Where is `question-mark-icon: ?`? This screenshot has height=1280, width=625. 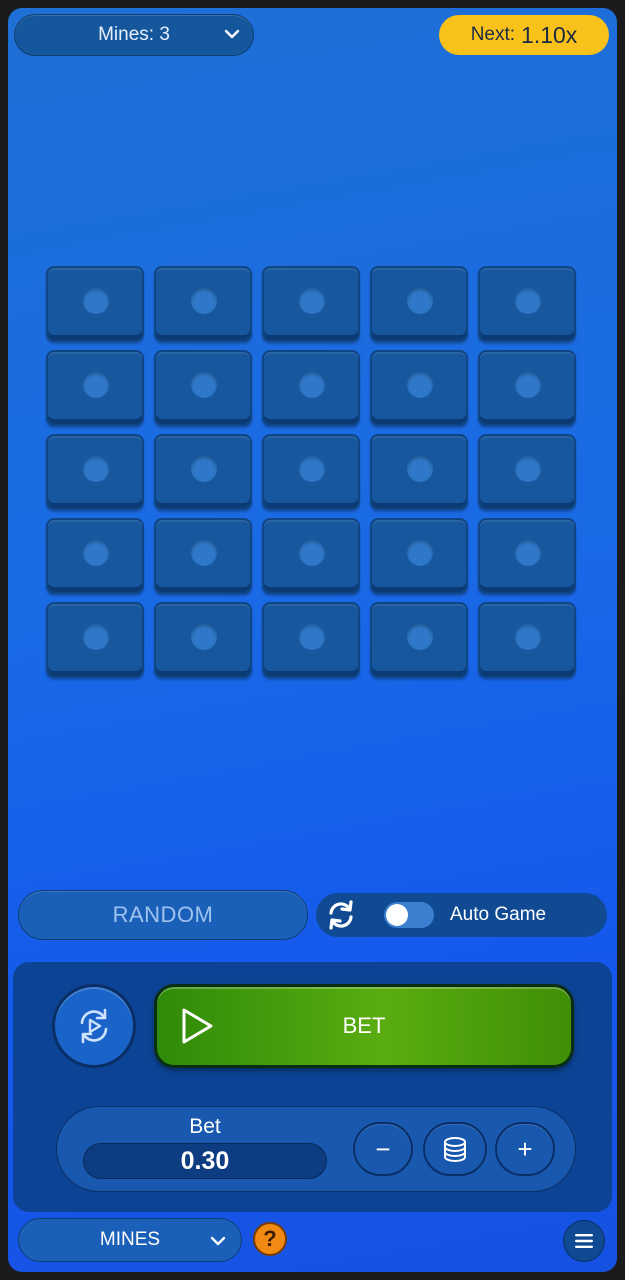
question-mark-icon: ? is located at coordinates (270, 1238).